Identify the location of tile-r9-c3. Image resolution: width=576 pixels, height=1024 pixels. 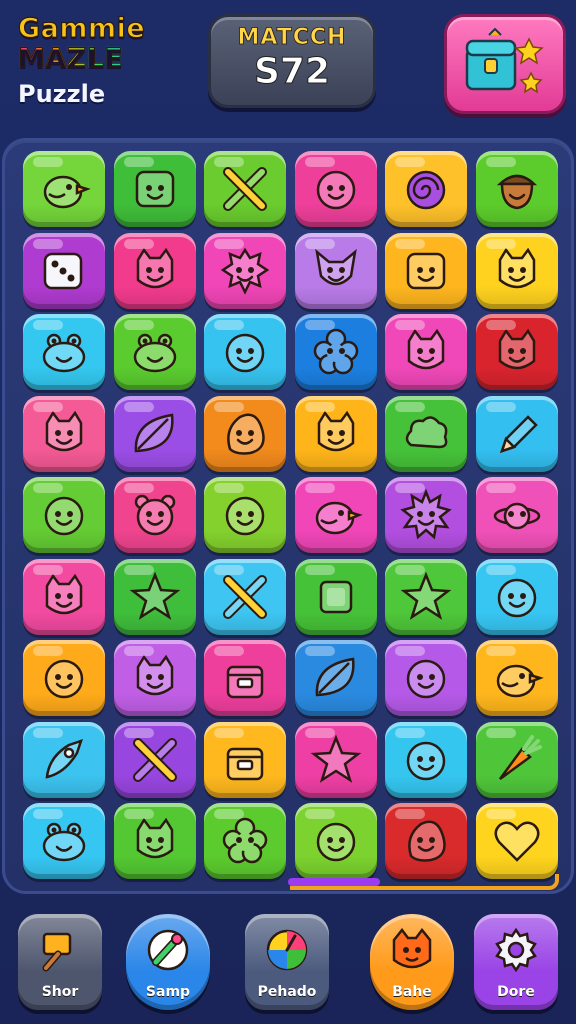
(245, 841).